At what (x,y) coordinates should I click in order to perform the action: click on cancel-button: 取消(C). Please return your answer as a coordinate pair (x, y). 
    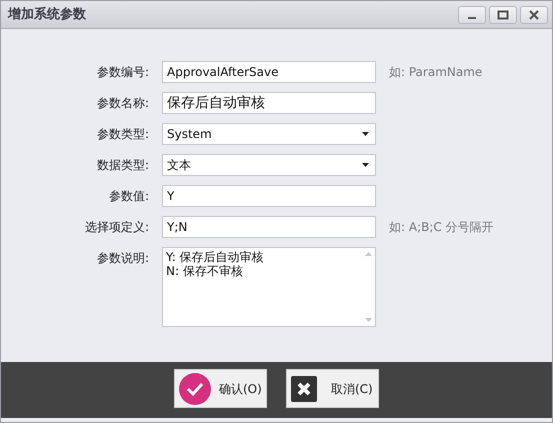
    Looking at the image, I should click on (332, 388).